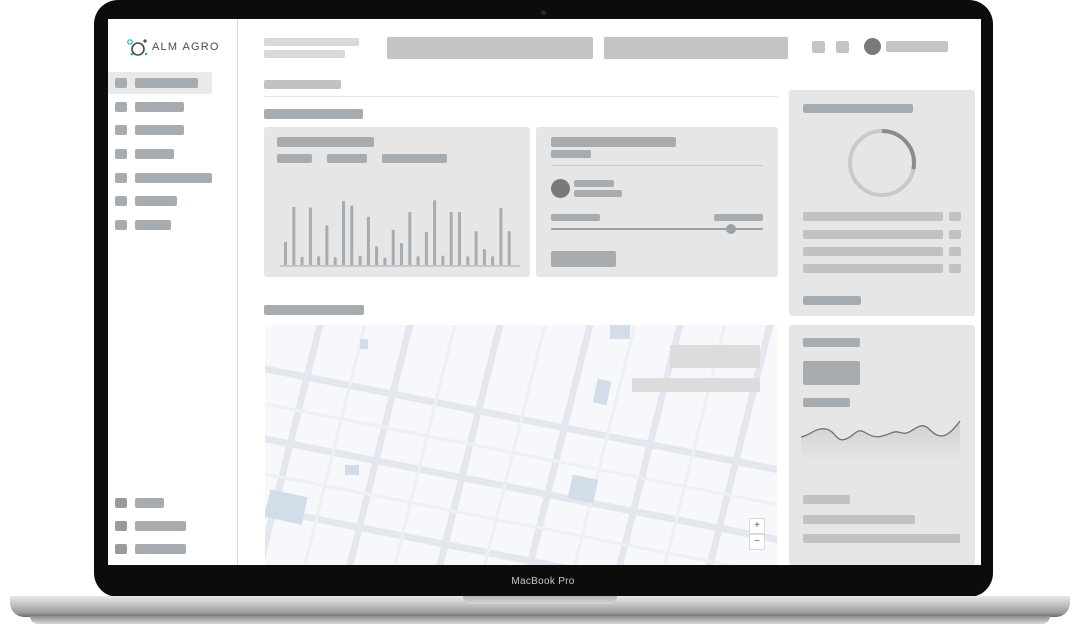  Describe the element at coordinates (882, 163) in the screenshot. I see `donut-chart` at that location.